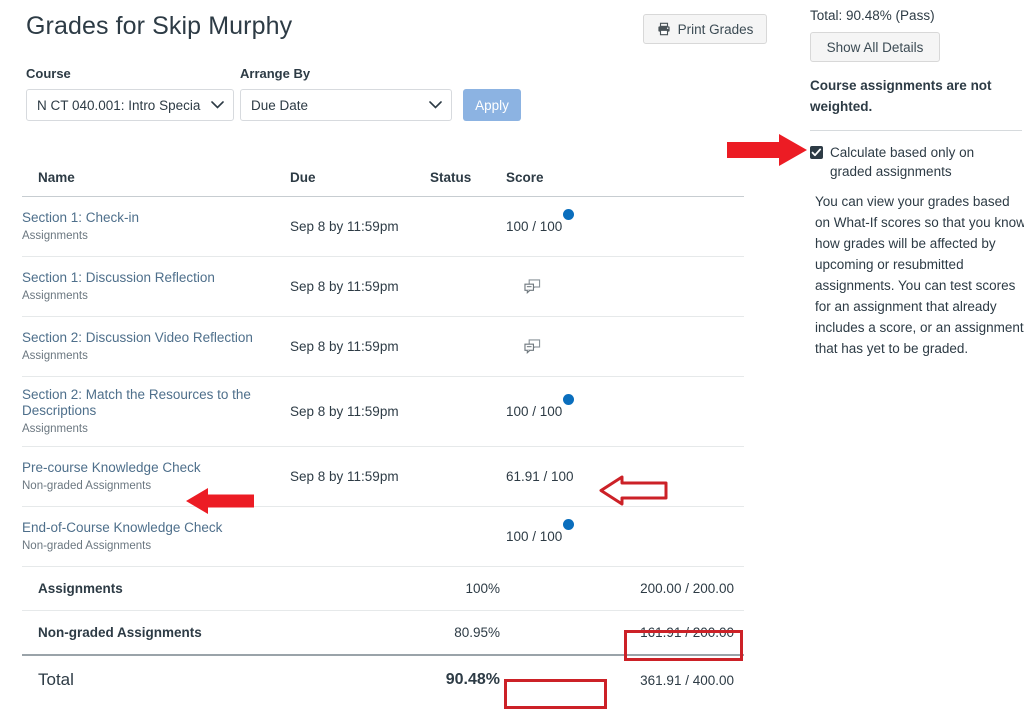 The image size is (1024, 717). Describe the element at coordinates (540, 476) in the screenshot. I see `assignment-score: 61.91 / 100` at that location.